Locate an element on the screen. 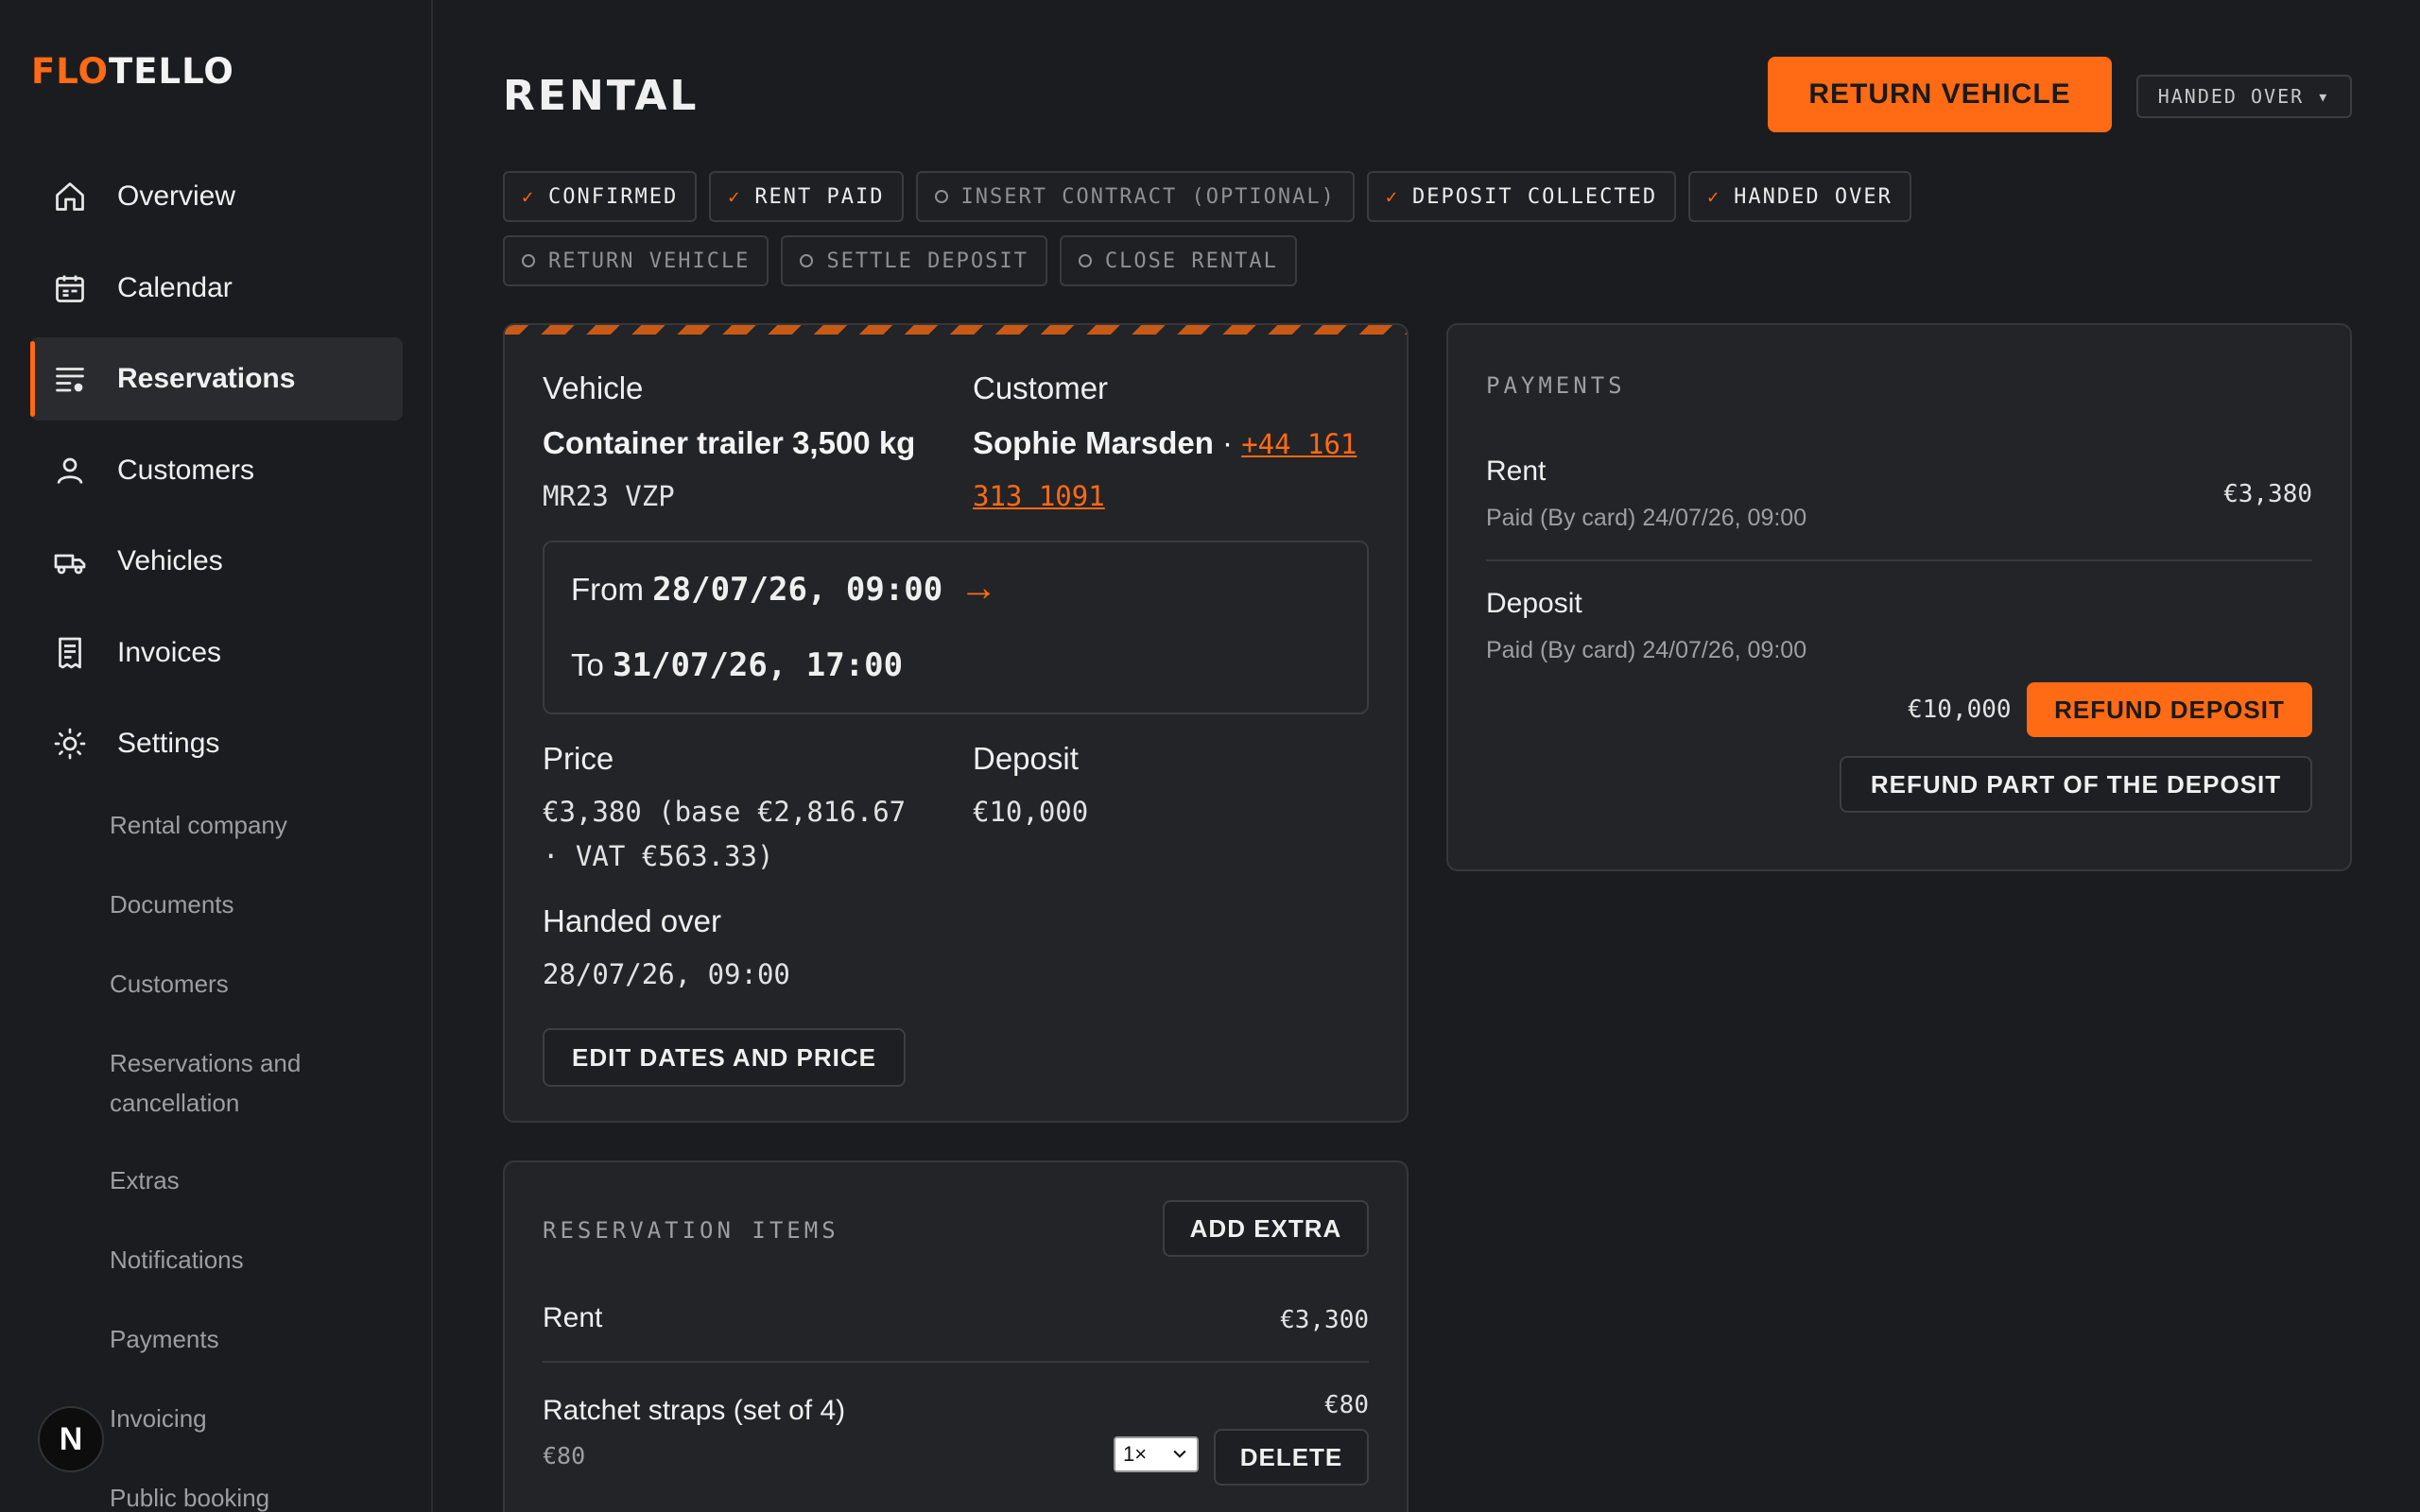  avatar: N is located at coordinates (71, 1439).